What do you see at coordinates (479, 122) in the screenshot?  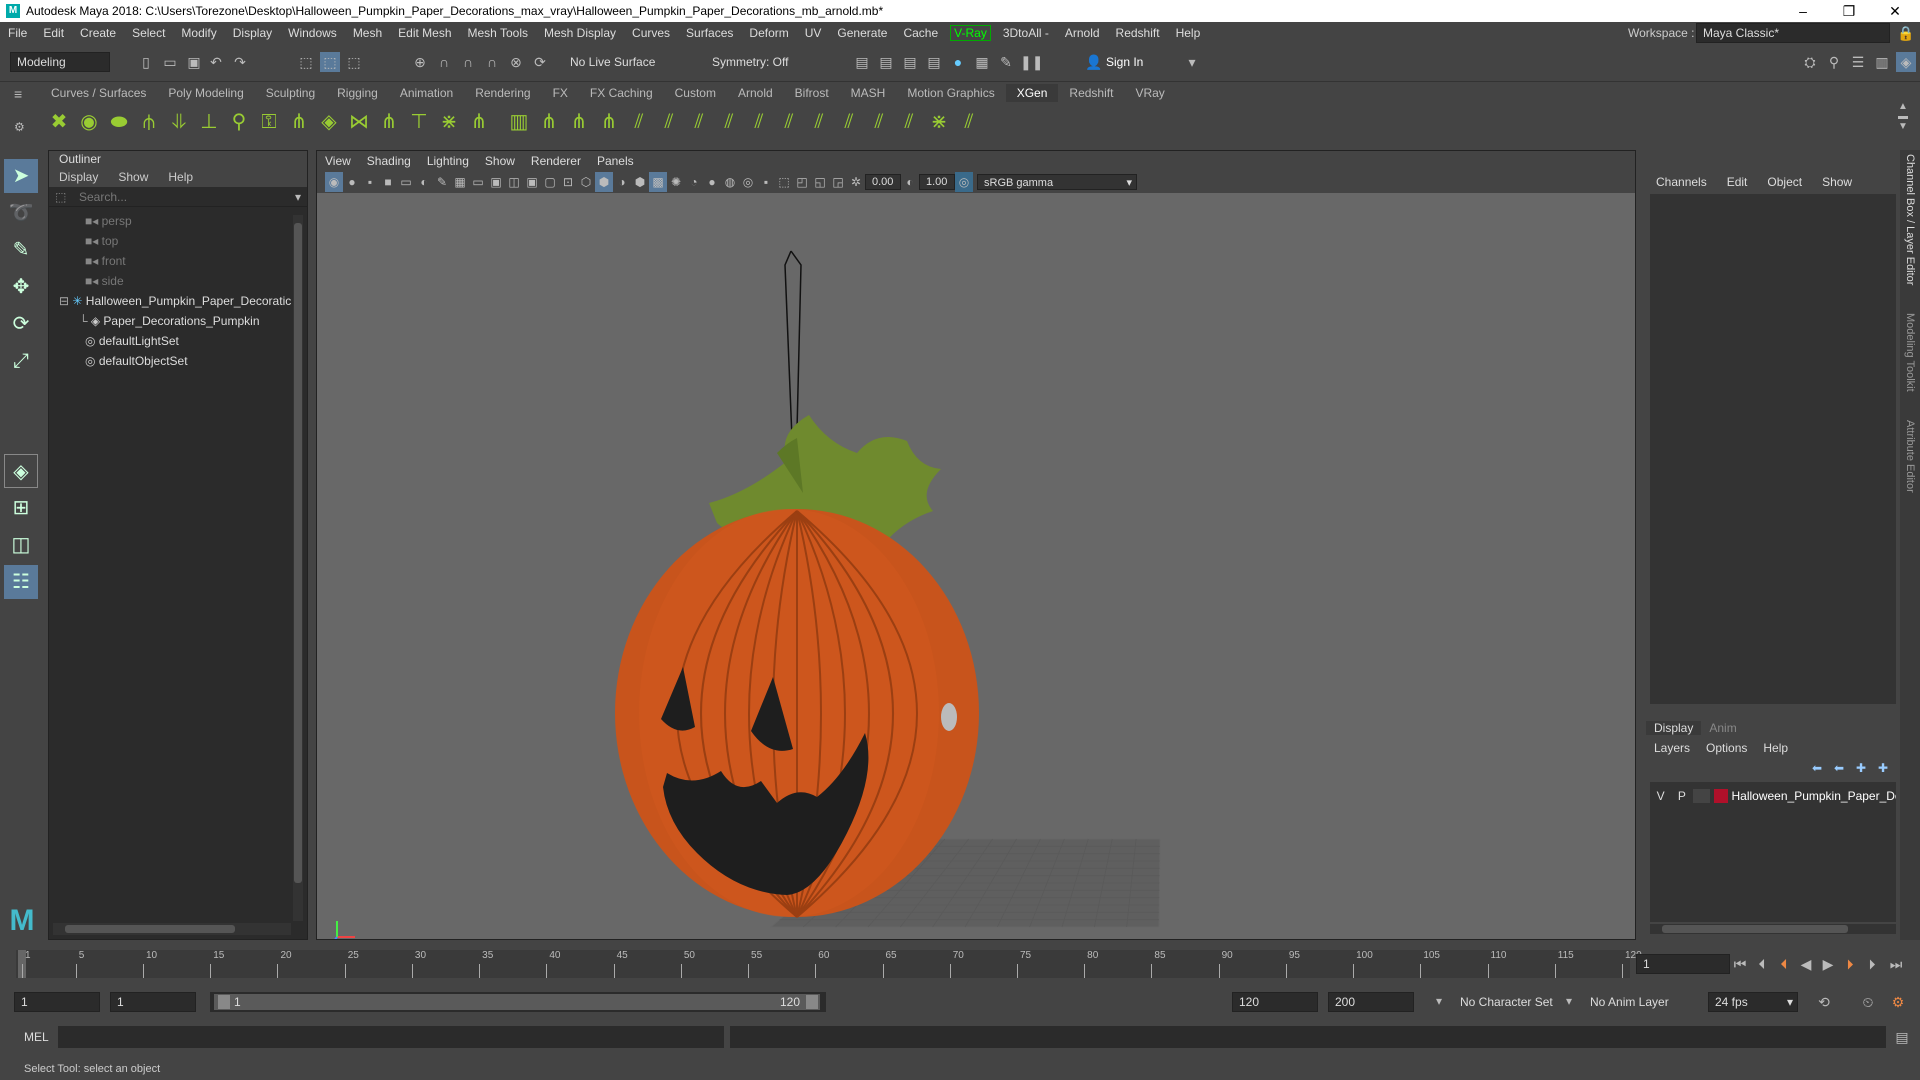 I see `xgen-coil-icon: ⋔` at bounding box center [479, 122].